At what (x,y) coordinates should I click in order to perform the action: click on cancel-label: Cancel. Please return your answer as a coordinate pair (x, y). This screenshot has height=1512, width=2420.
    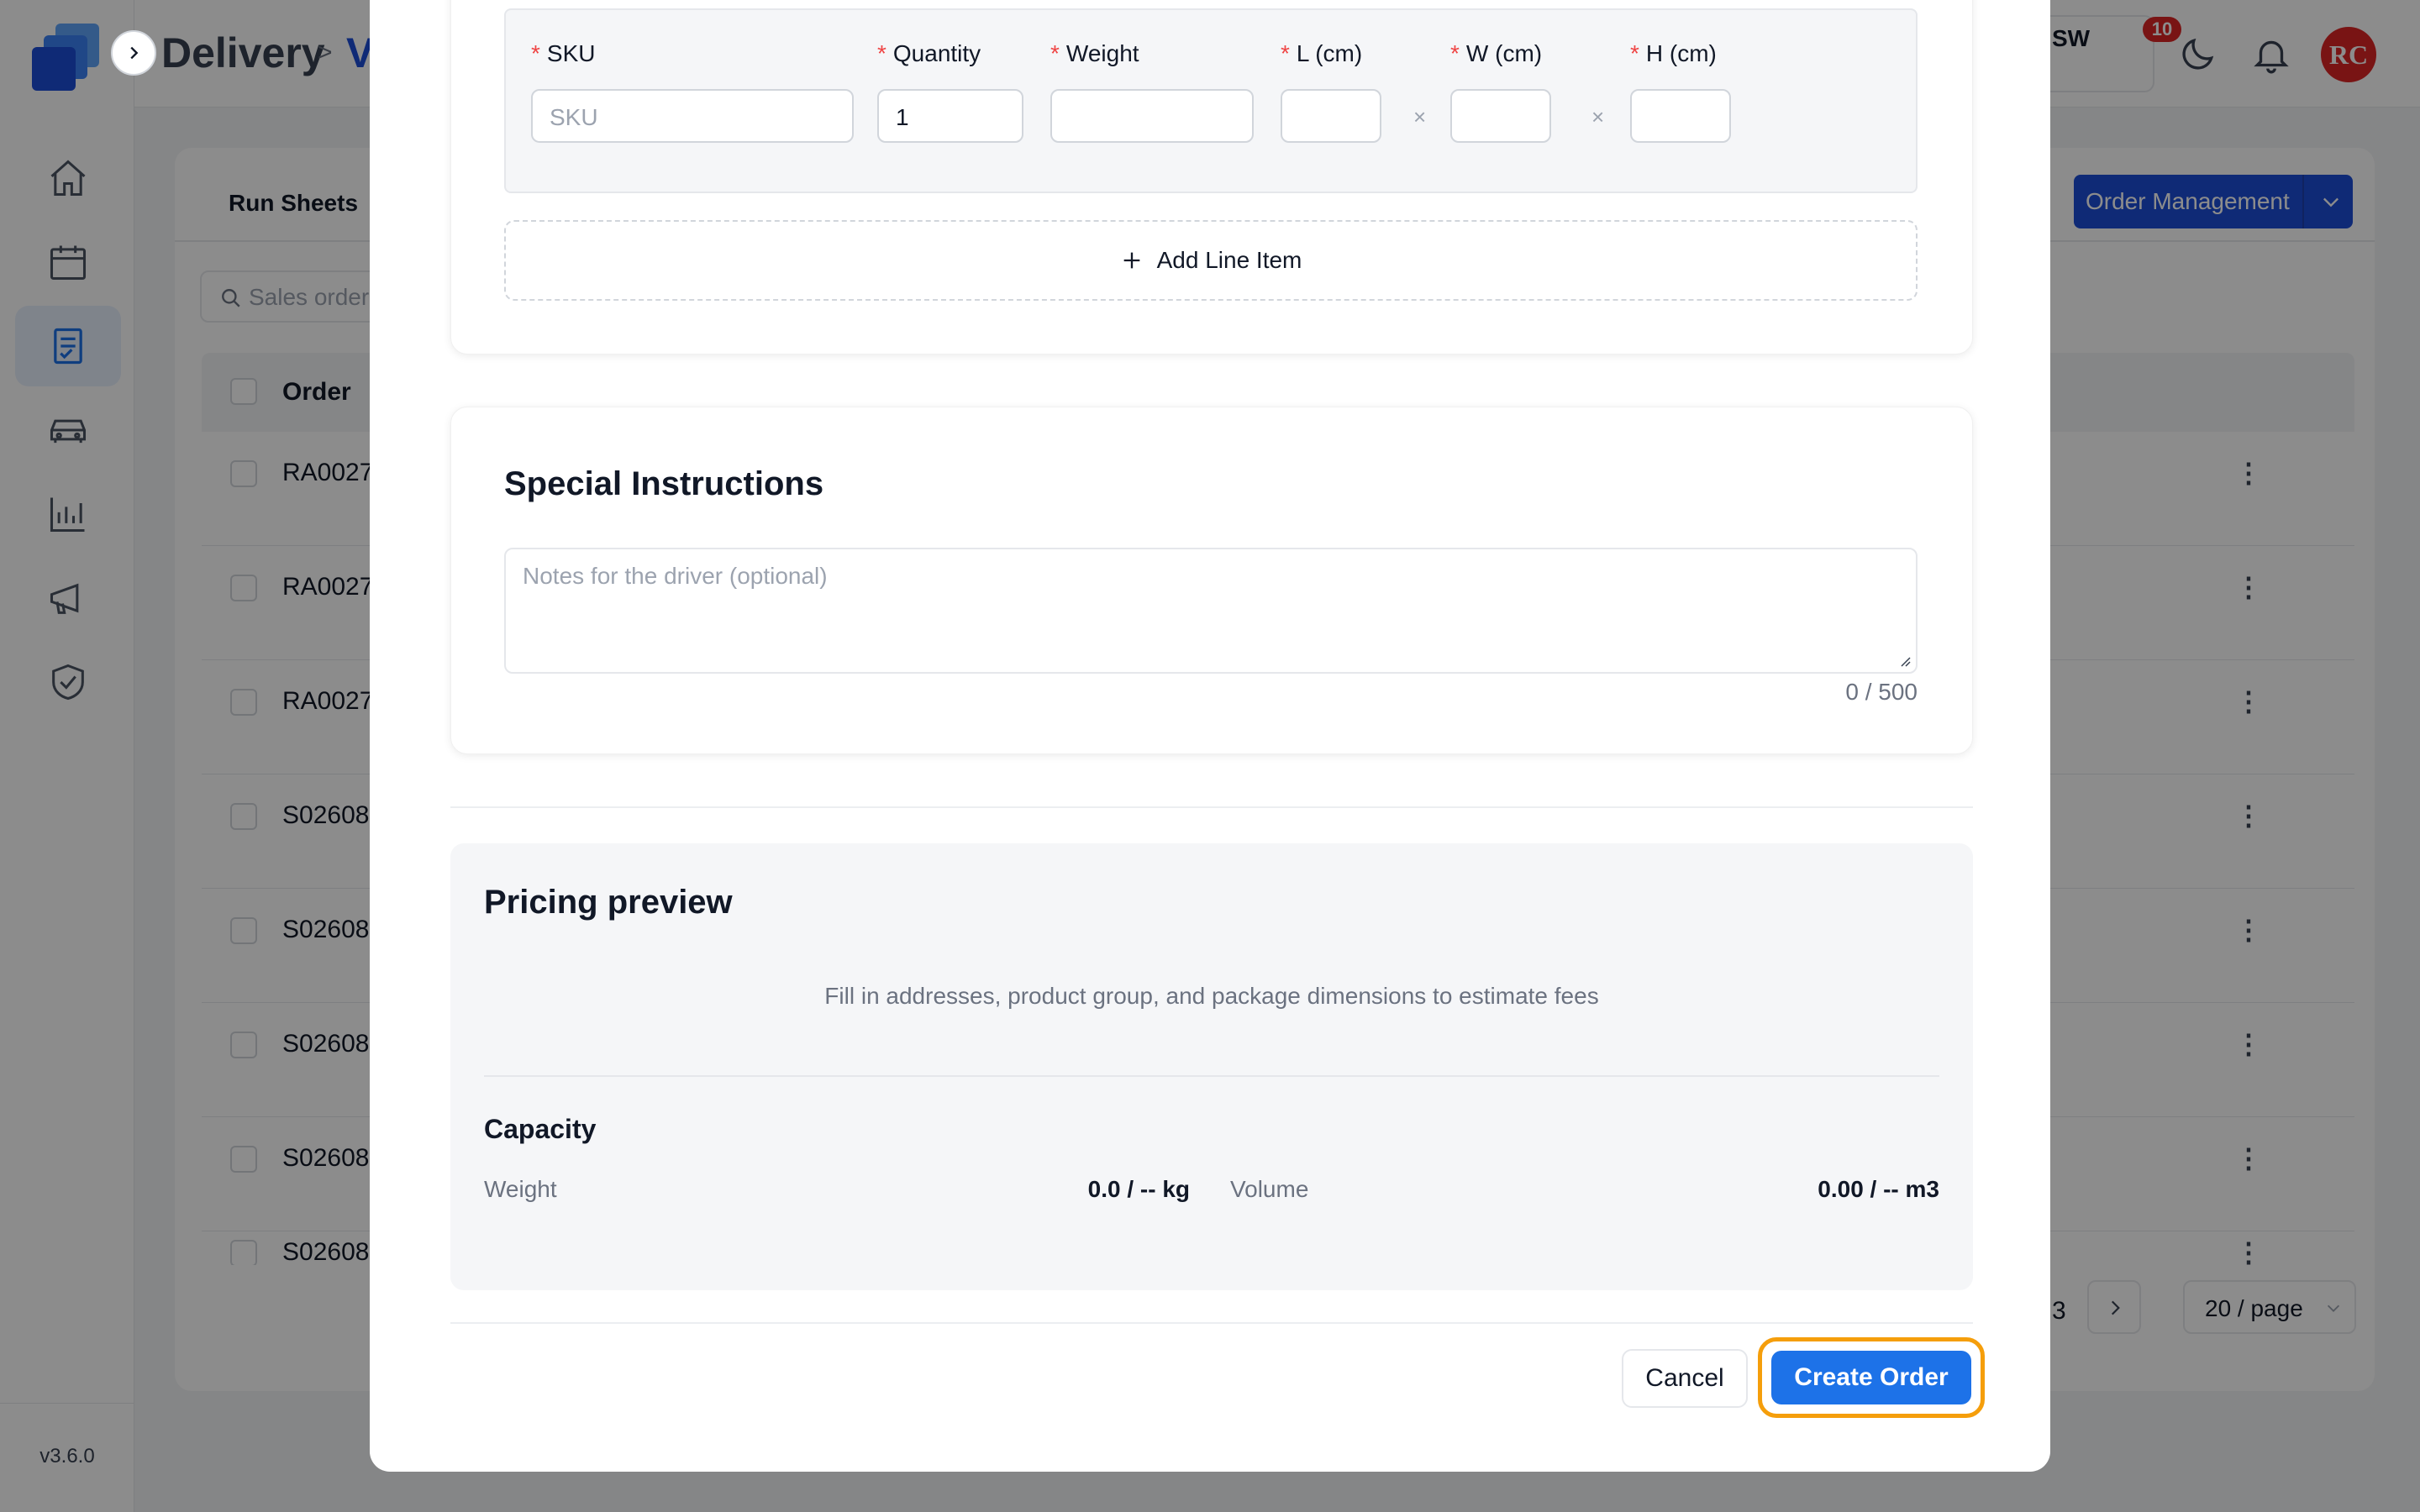
    Looking at the image, I should click on (1684, 1378).